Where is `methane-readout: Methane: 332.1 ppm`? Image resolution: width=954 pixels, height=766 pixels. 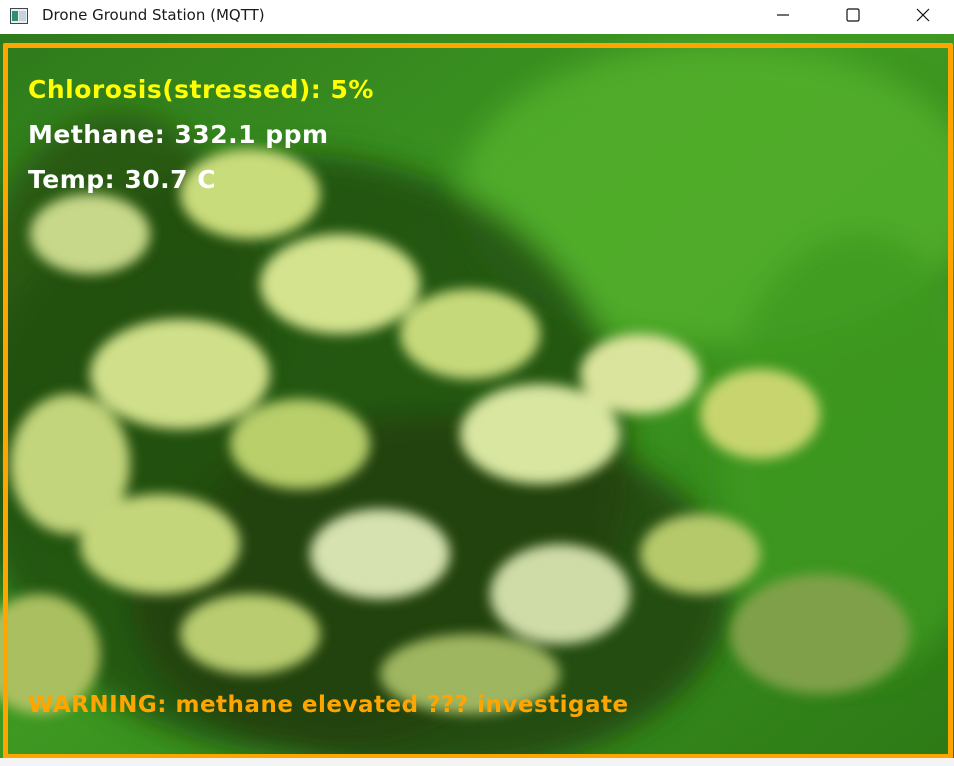 methane-readout: Methane: 332.1 ppm is located at coordinates (178, 134).